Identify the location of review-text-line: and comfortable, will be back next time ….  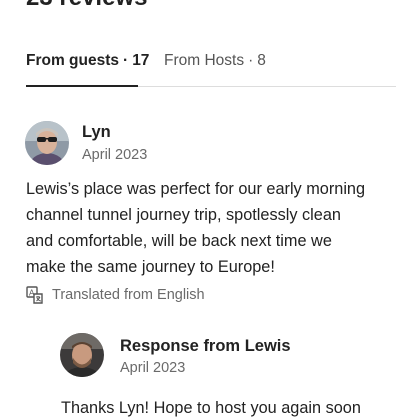
(179, 241).